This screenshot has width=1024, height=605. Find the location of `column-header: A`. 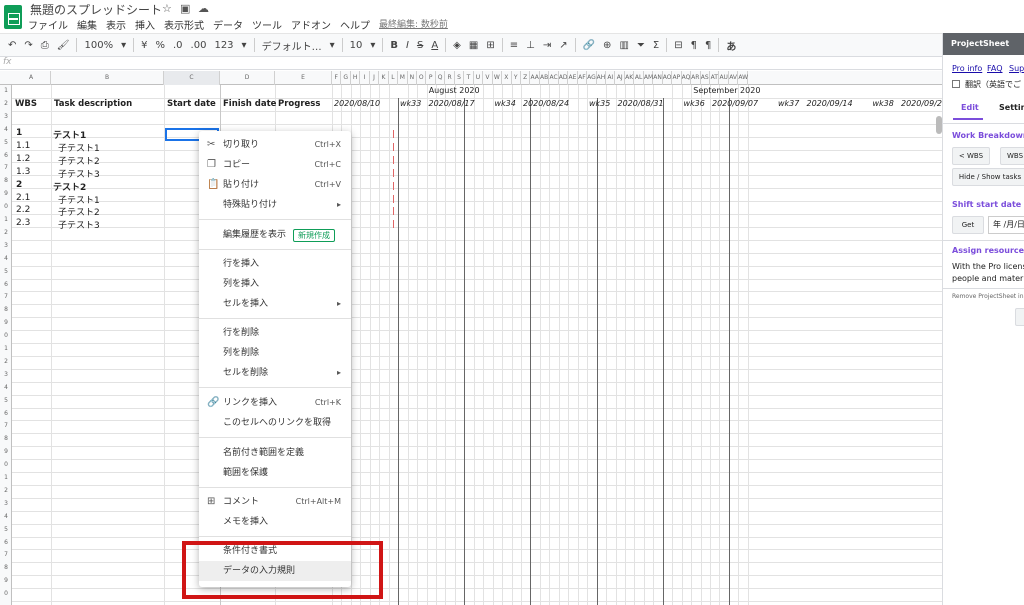

column-header: A is located at coordinates (31, 78).